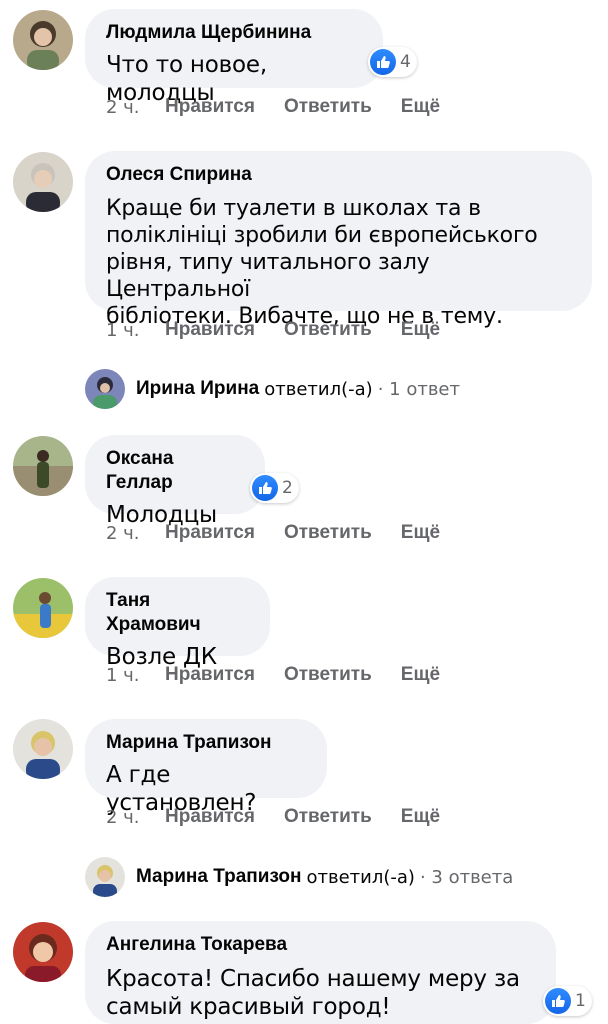 The width and height of the screenshot is (608, 1024). What do you see at coordinates (198, 388) in the screenshot?
I see `reply-author: Ирина Ирина` at bounding box center [198, 388].